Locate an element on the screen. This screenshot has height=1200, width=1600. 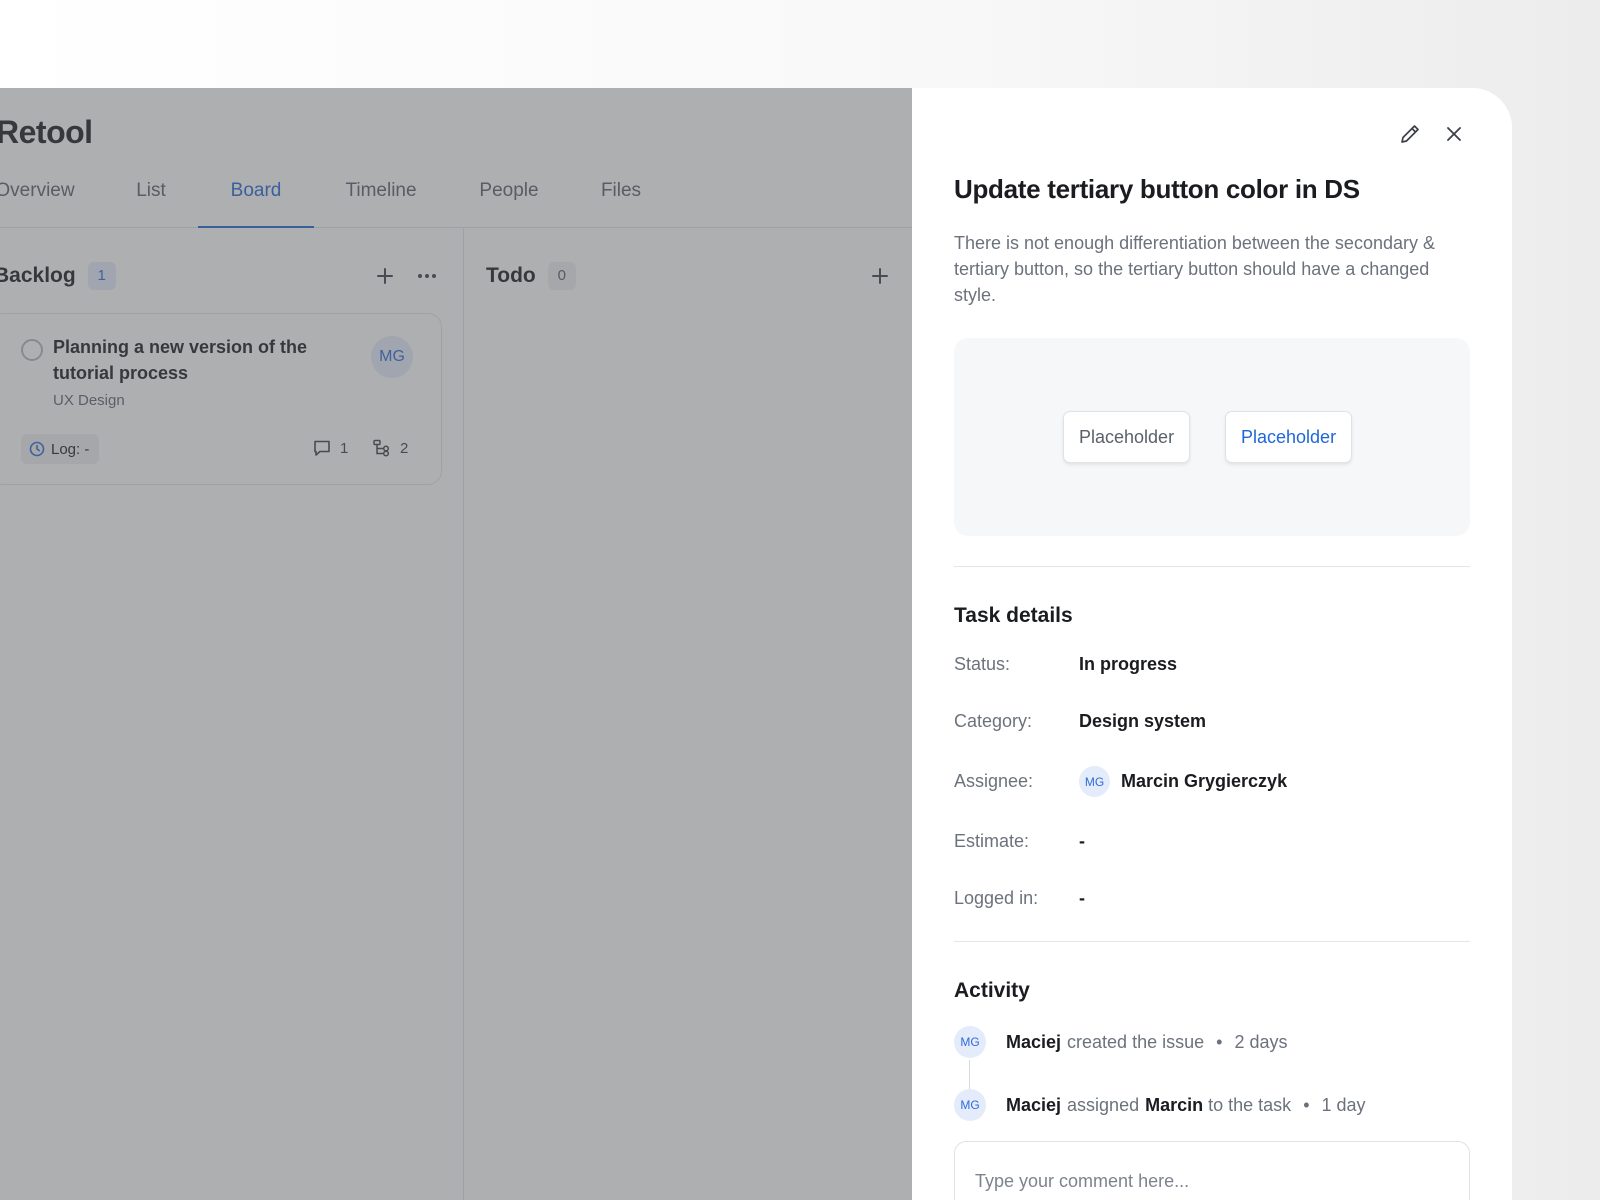
tab-people: People is located at coordinates (509, 199).